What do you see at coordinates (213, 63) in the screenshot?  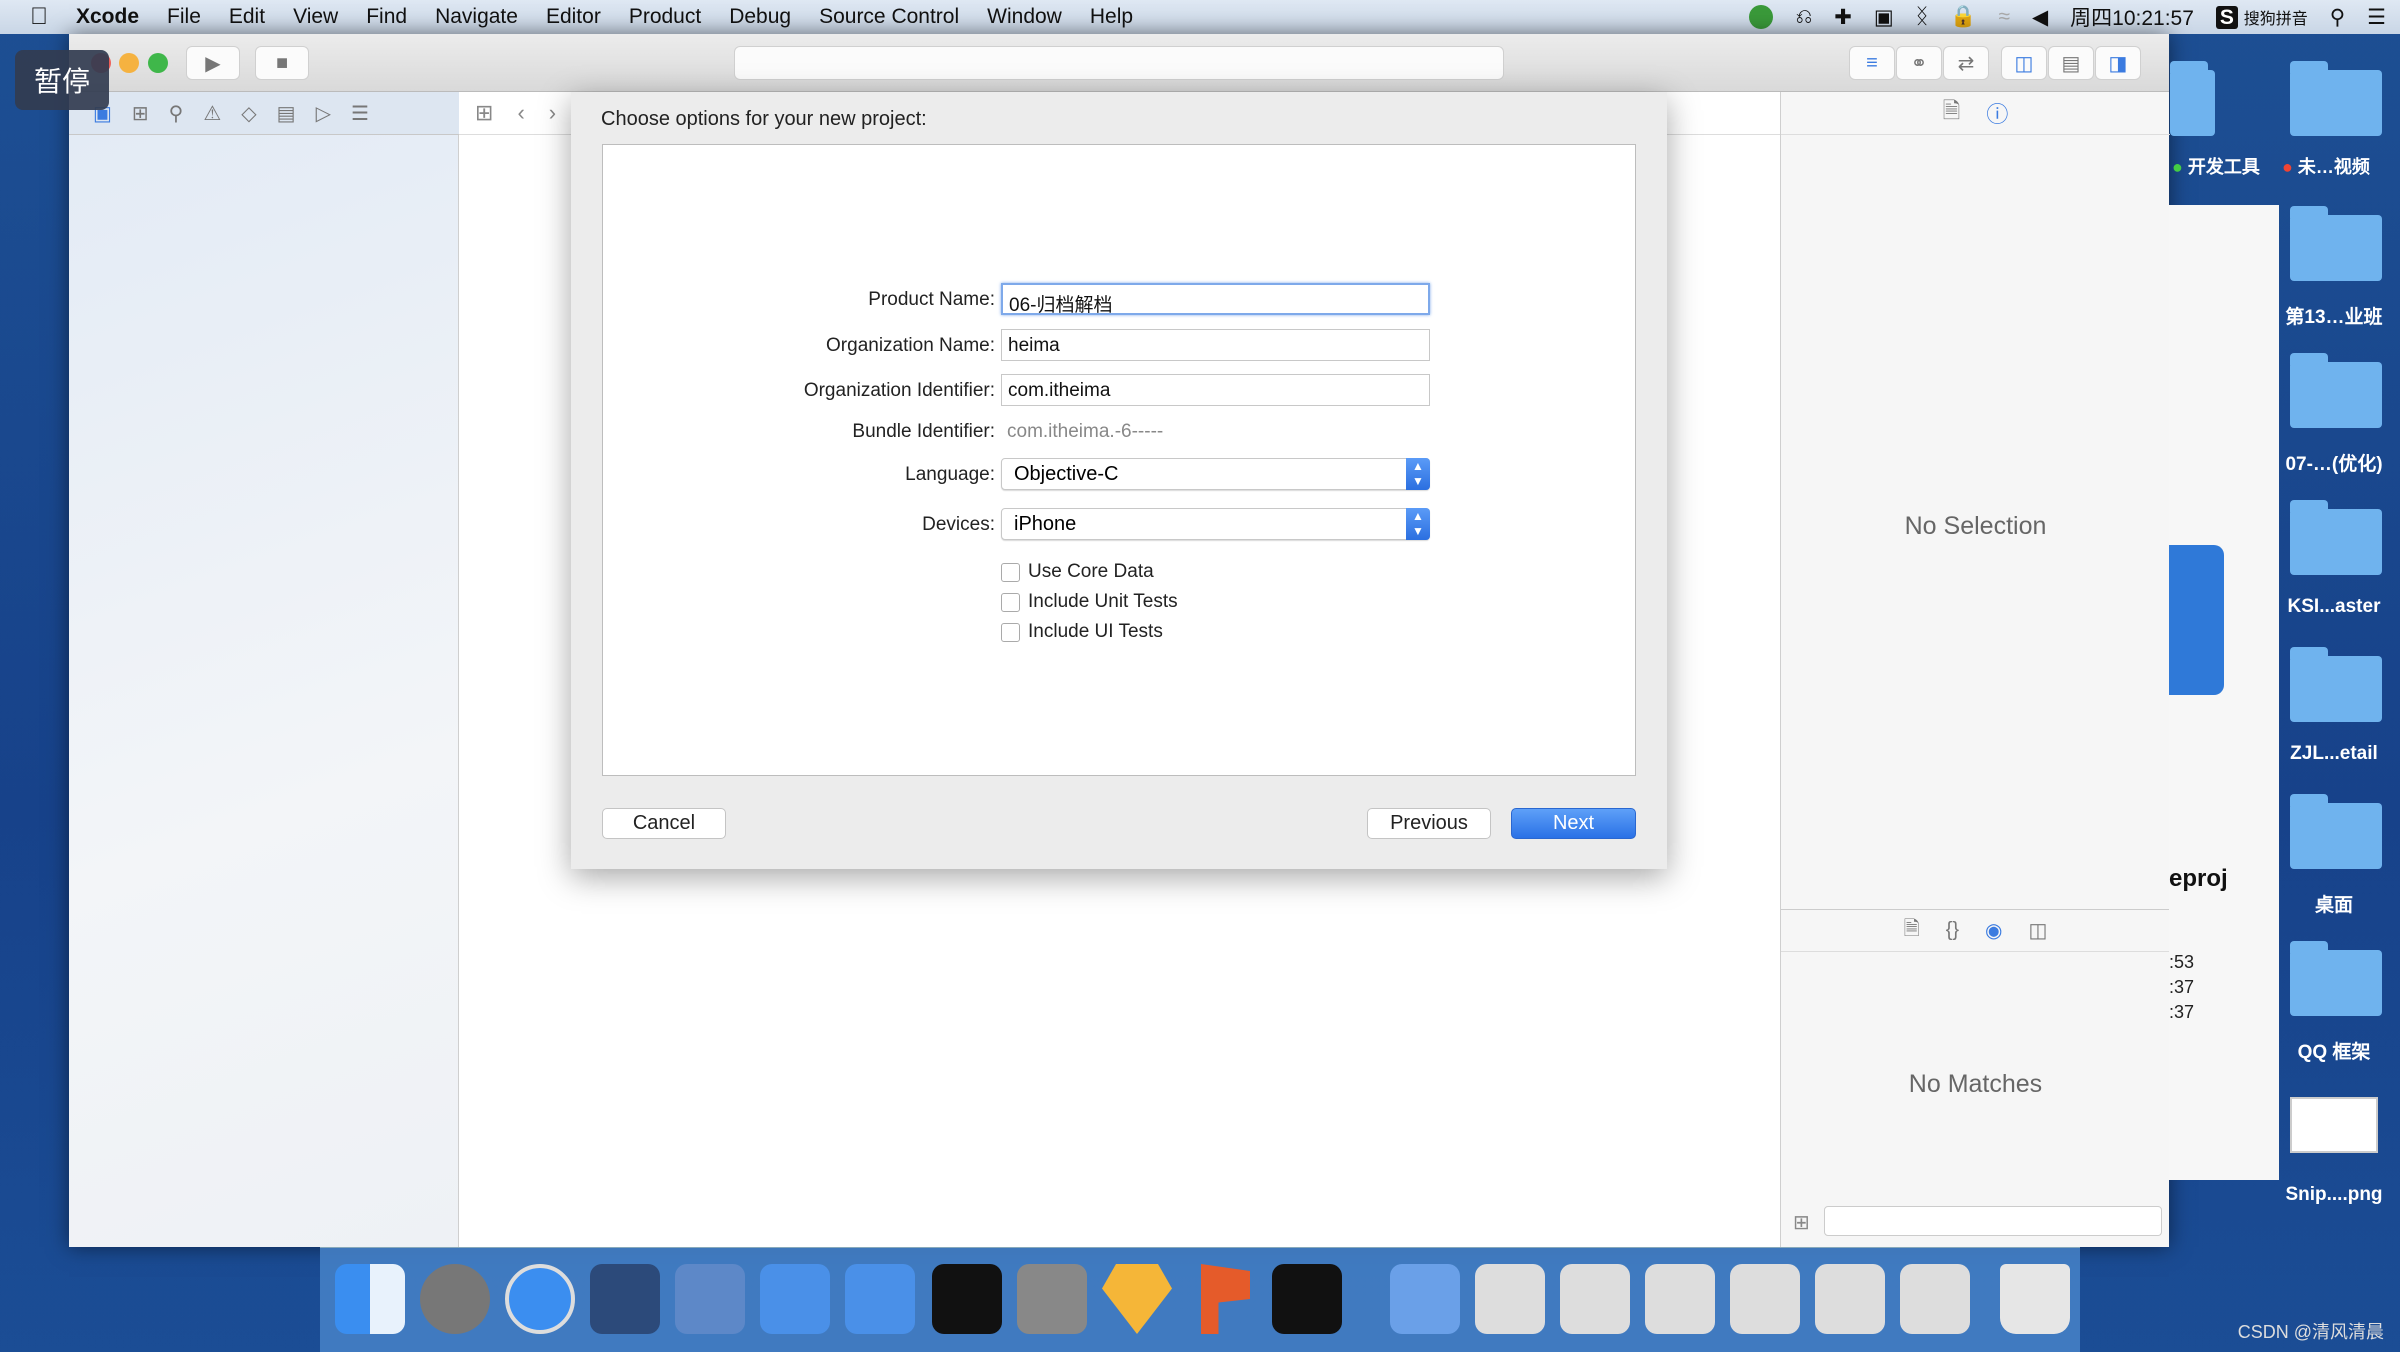 I see `run-button: ▶` at bounding box center [213, 63].